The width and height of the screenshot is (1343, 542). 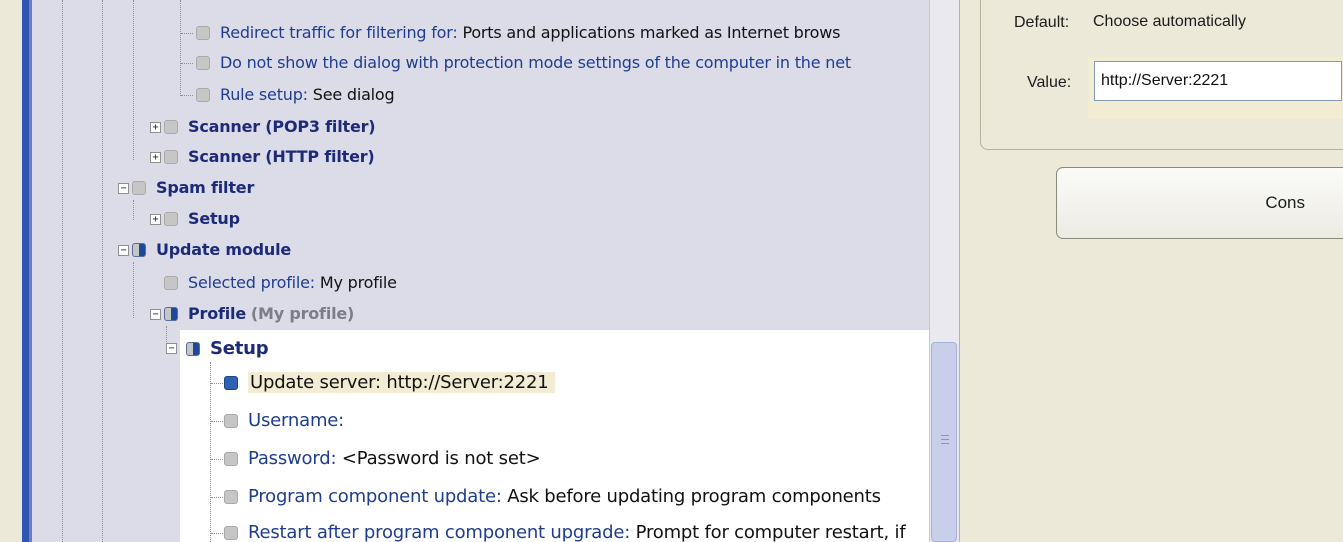 I want to click on expand-toggle-spam-setup: +, so click(x=155, y=219).